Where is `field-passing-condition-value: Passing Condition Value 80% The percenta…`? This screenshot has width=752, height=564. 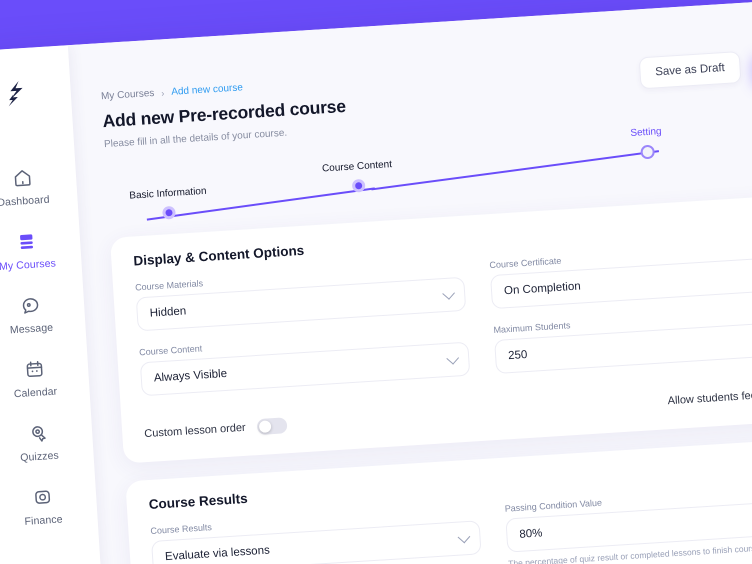
field-passing-condition-value: Passing Condition Value 80% The percenta… is located at coordinates (628, 523).